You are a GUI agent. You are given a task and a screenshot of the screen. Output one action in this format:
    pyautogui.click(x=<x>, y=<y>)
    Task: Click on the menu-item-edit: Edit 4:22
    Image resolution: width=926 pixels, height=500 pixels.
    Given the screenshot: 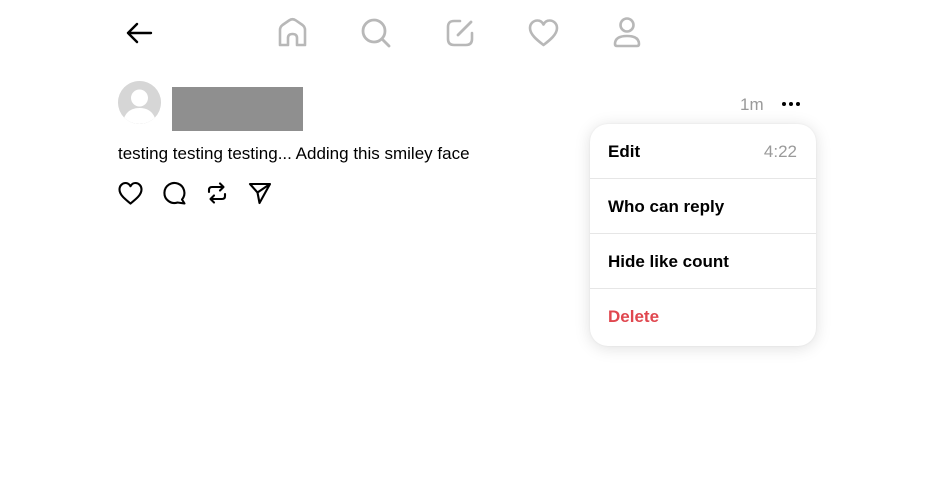 What is the action you would take?
    pyautogui.click(x=703, y=151)
    